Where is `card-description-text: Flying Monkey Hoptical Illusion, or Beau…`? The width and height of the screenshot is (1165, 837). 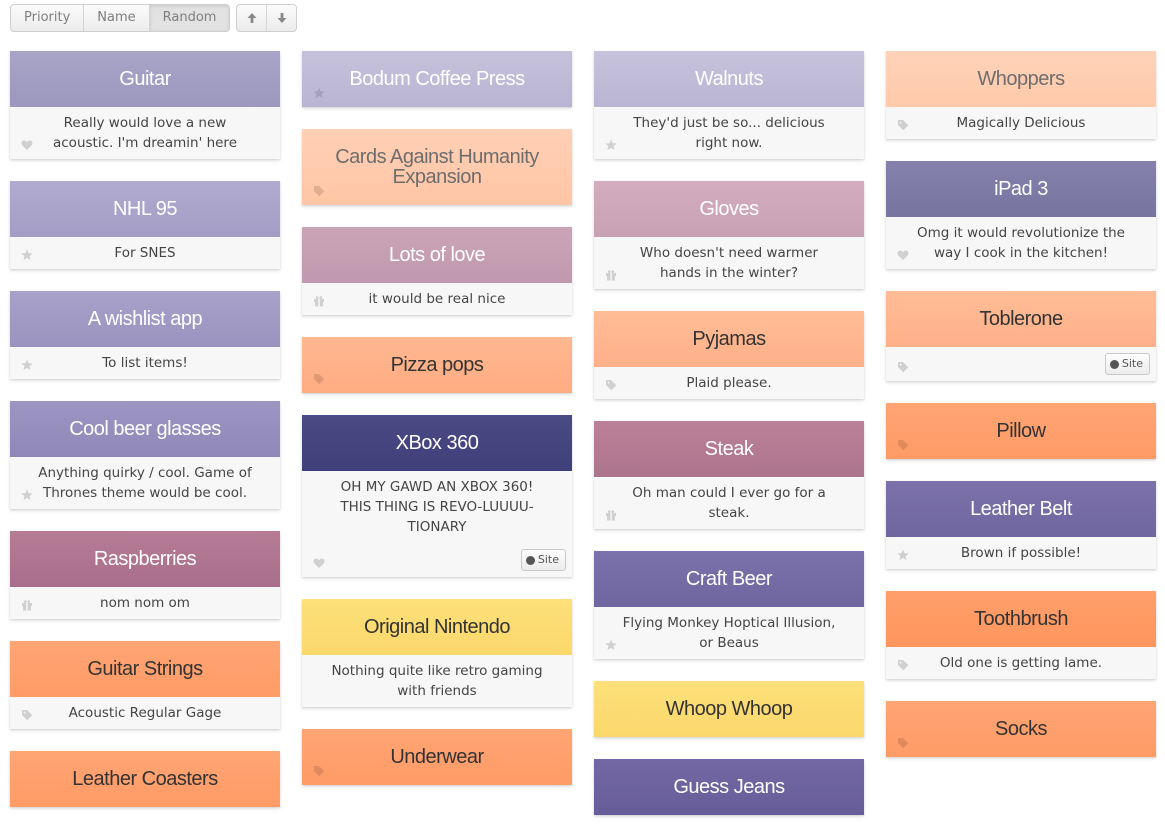
card-description-text: Flying Monkey Hoptical Illusion, or Beau… is located at coordinates (729, 633).